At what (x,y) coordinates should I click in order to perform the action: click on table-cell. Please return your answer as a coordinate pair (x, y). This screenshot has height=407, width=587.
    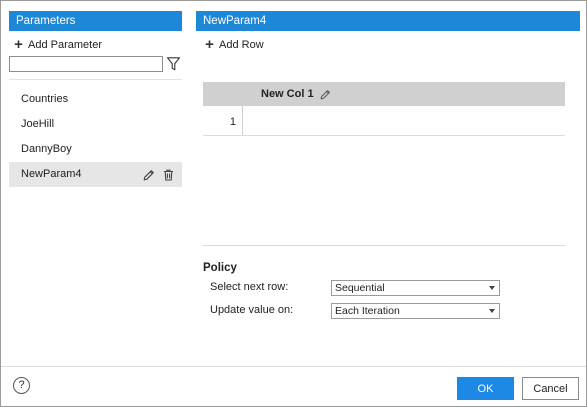
    Looking at the image, I should click on (404, 120).